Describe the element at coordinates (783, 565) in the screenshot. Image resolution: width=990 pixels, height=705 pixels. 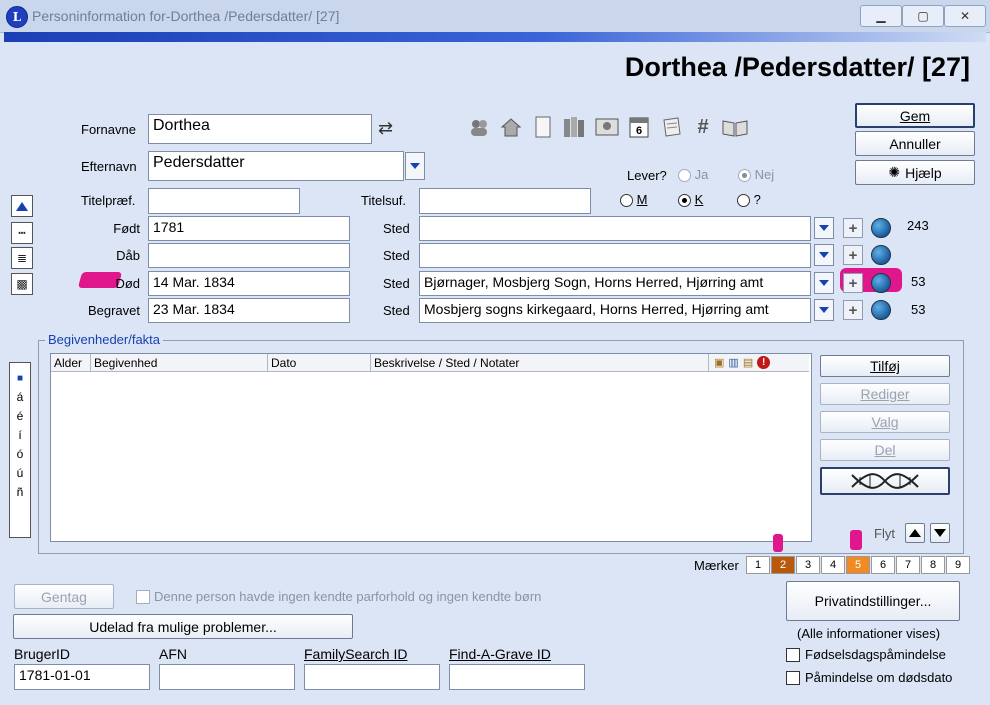
I see `marker-2: 2` at that location.